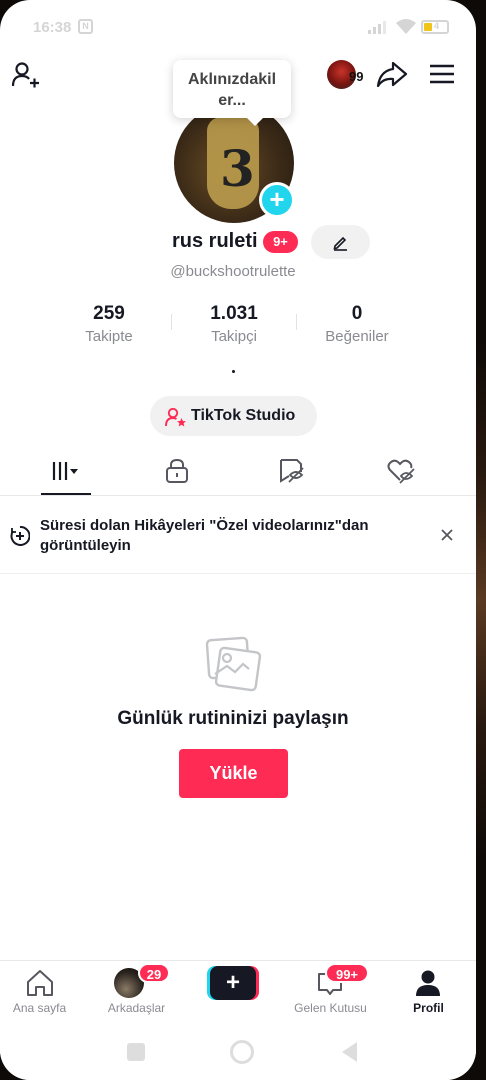 This screenshot has height=1080, width=486. I want to click on liked-icon, so click(401, 471).